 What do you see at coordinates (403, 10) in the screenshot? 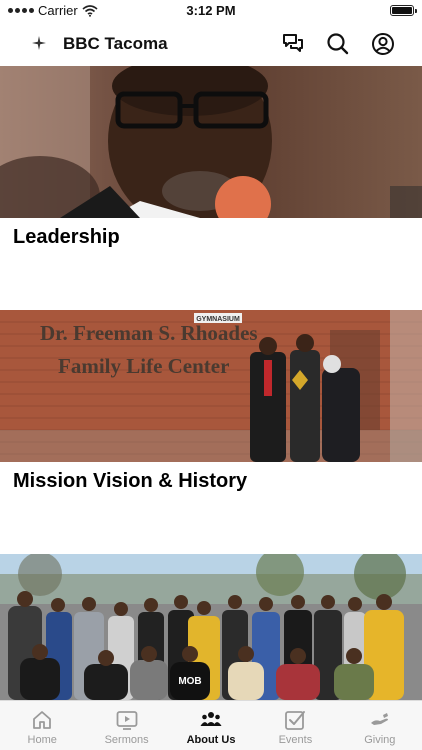
I see `battery-icon` at bounding box center [403, 10].